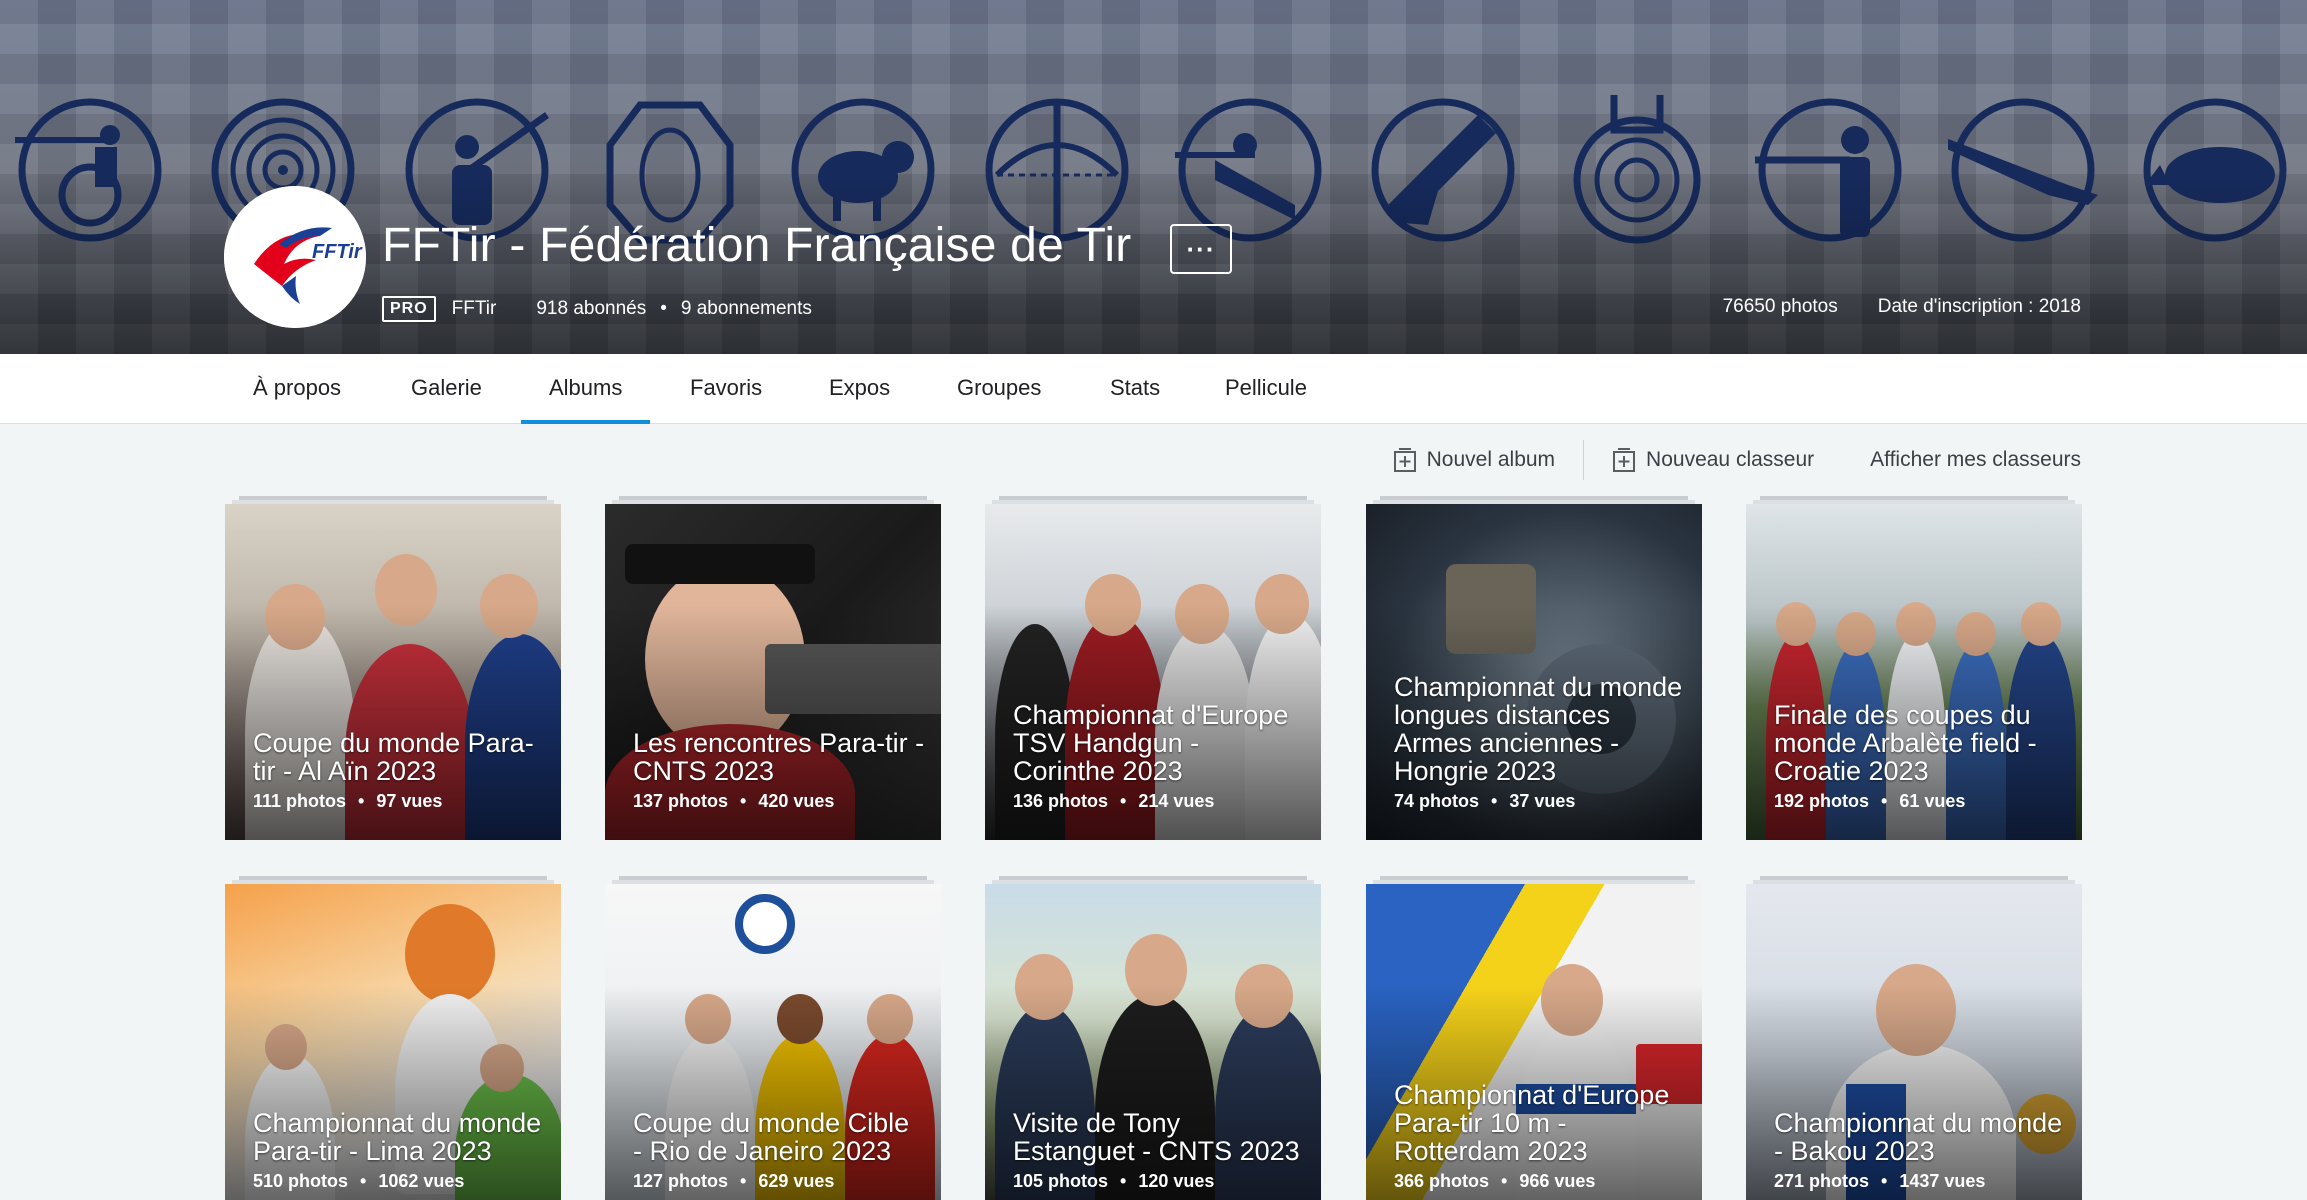 The height and width of the screenshot is (1200, 2307). Describe the element at coordinates (1061, 1181) in the screenshot. I see `album-photo-count: 105 photos` at that location.